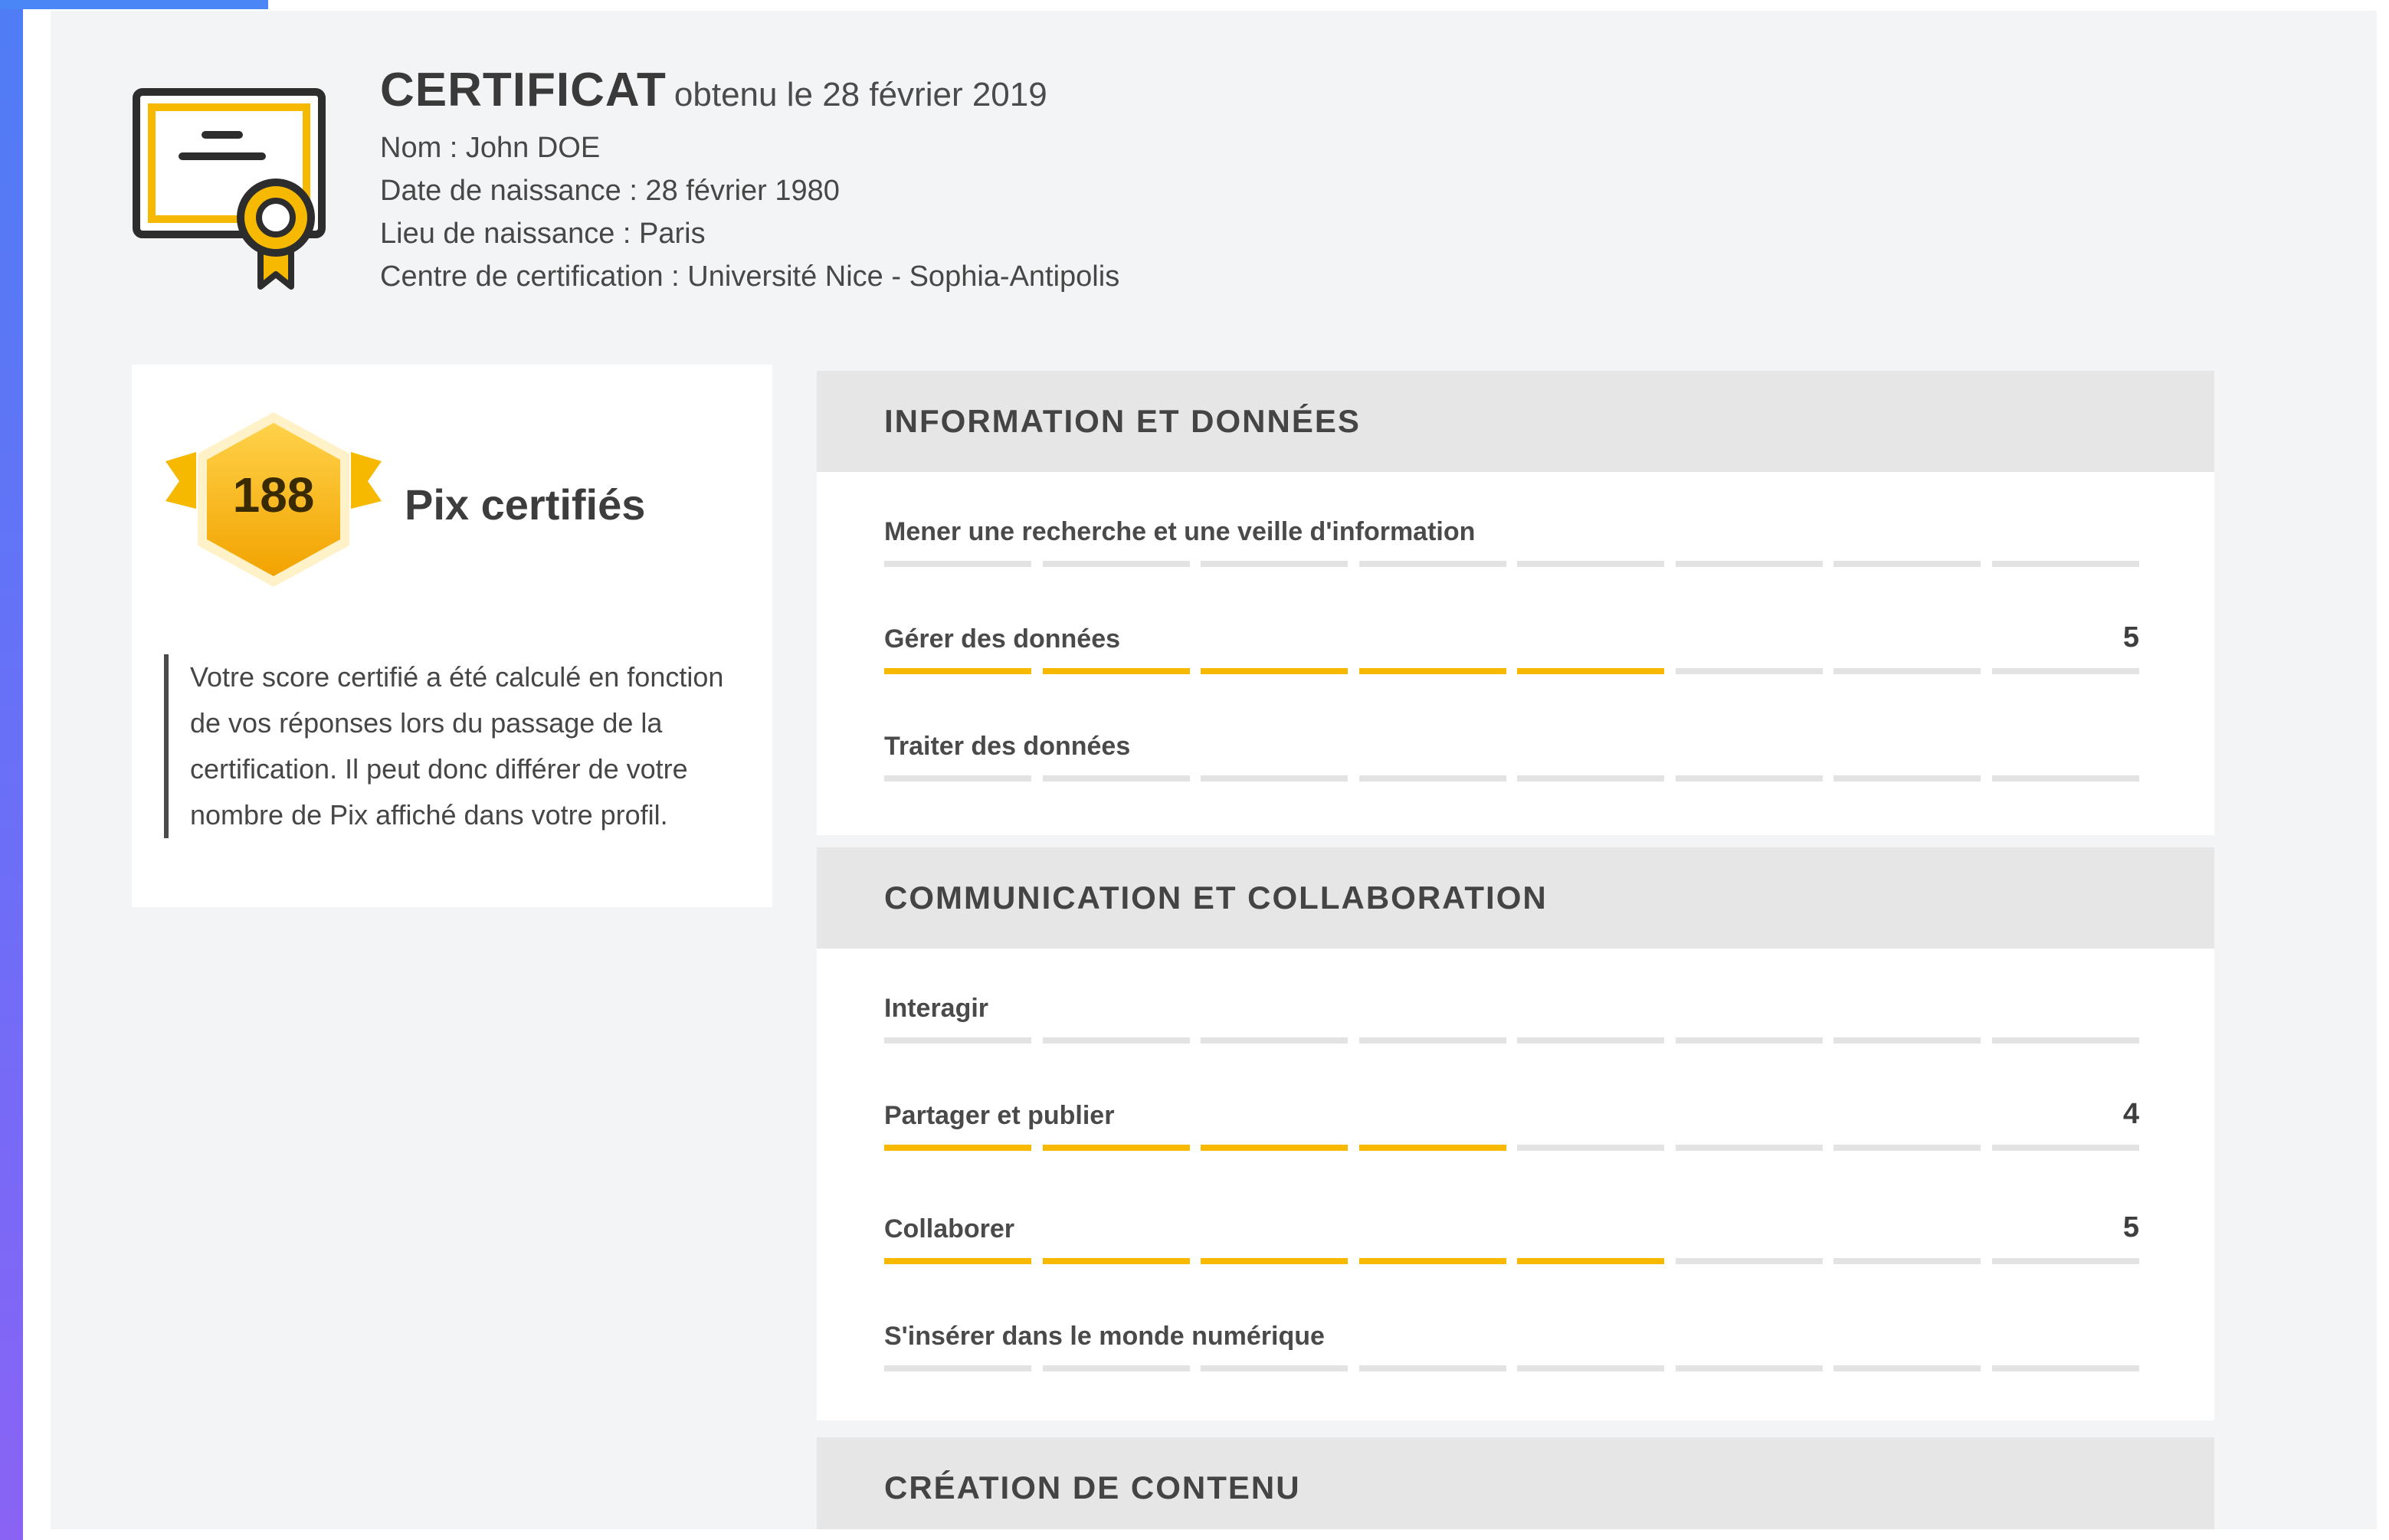  What do you see at coordinates (1515, 421) in the screenshot?
I see `domain-header: INFORMATION ET DONNÉES` at bounding box center [1515, 421].